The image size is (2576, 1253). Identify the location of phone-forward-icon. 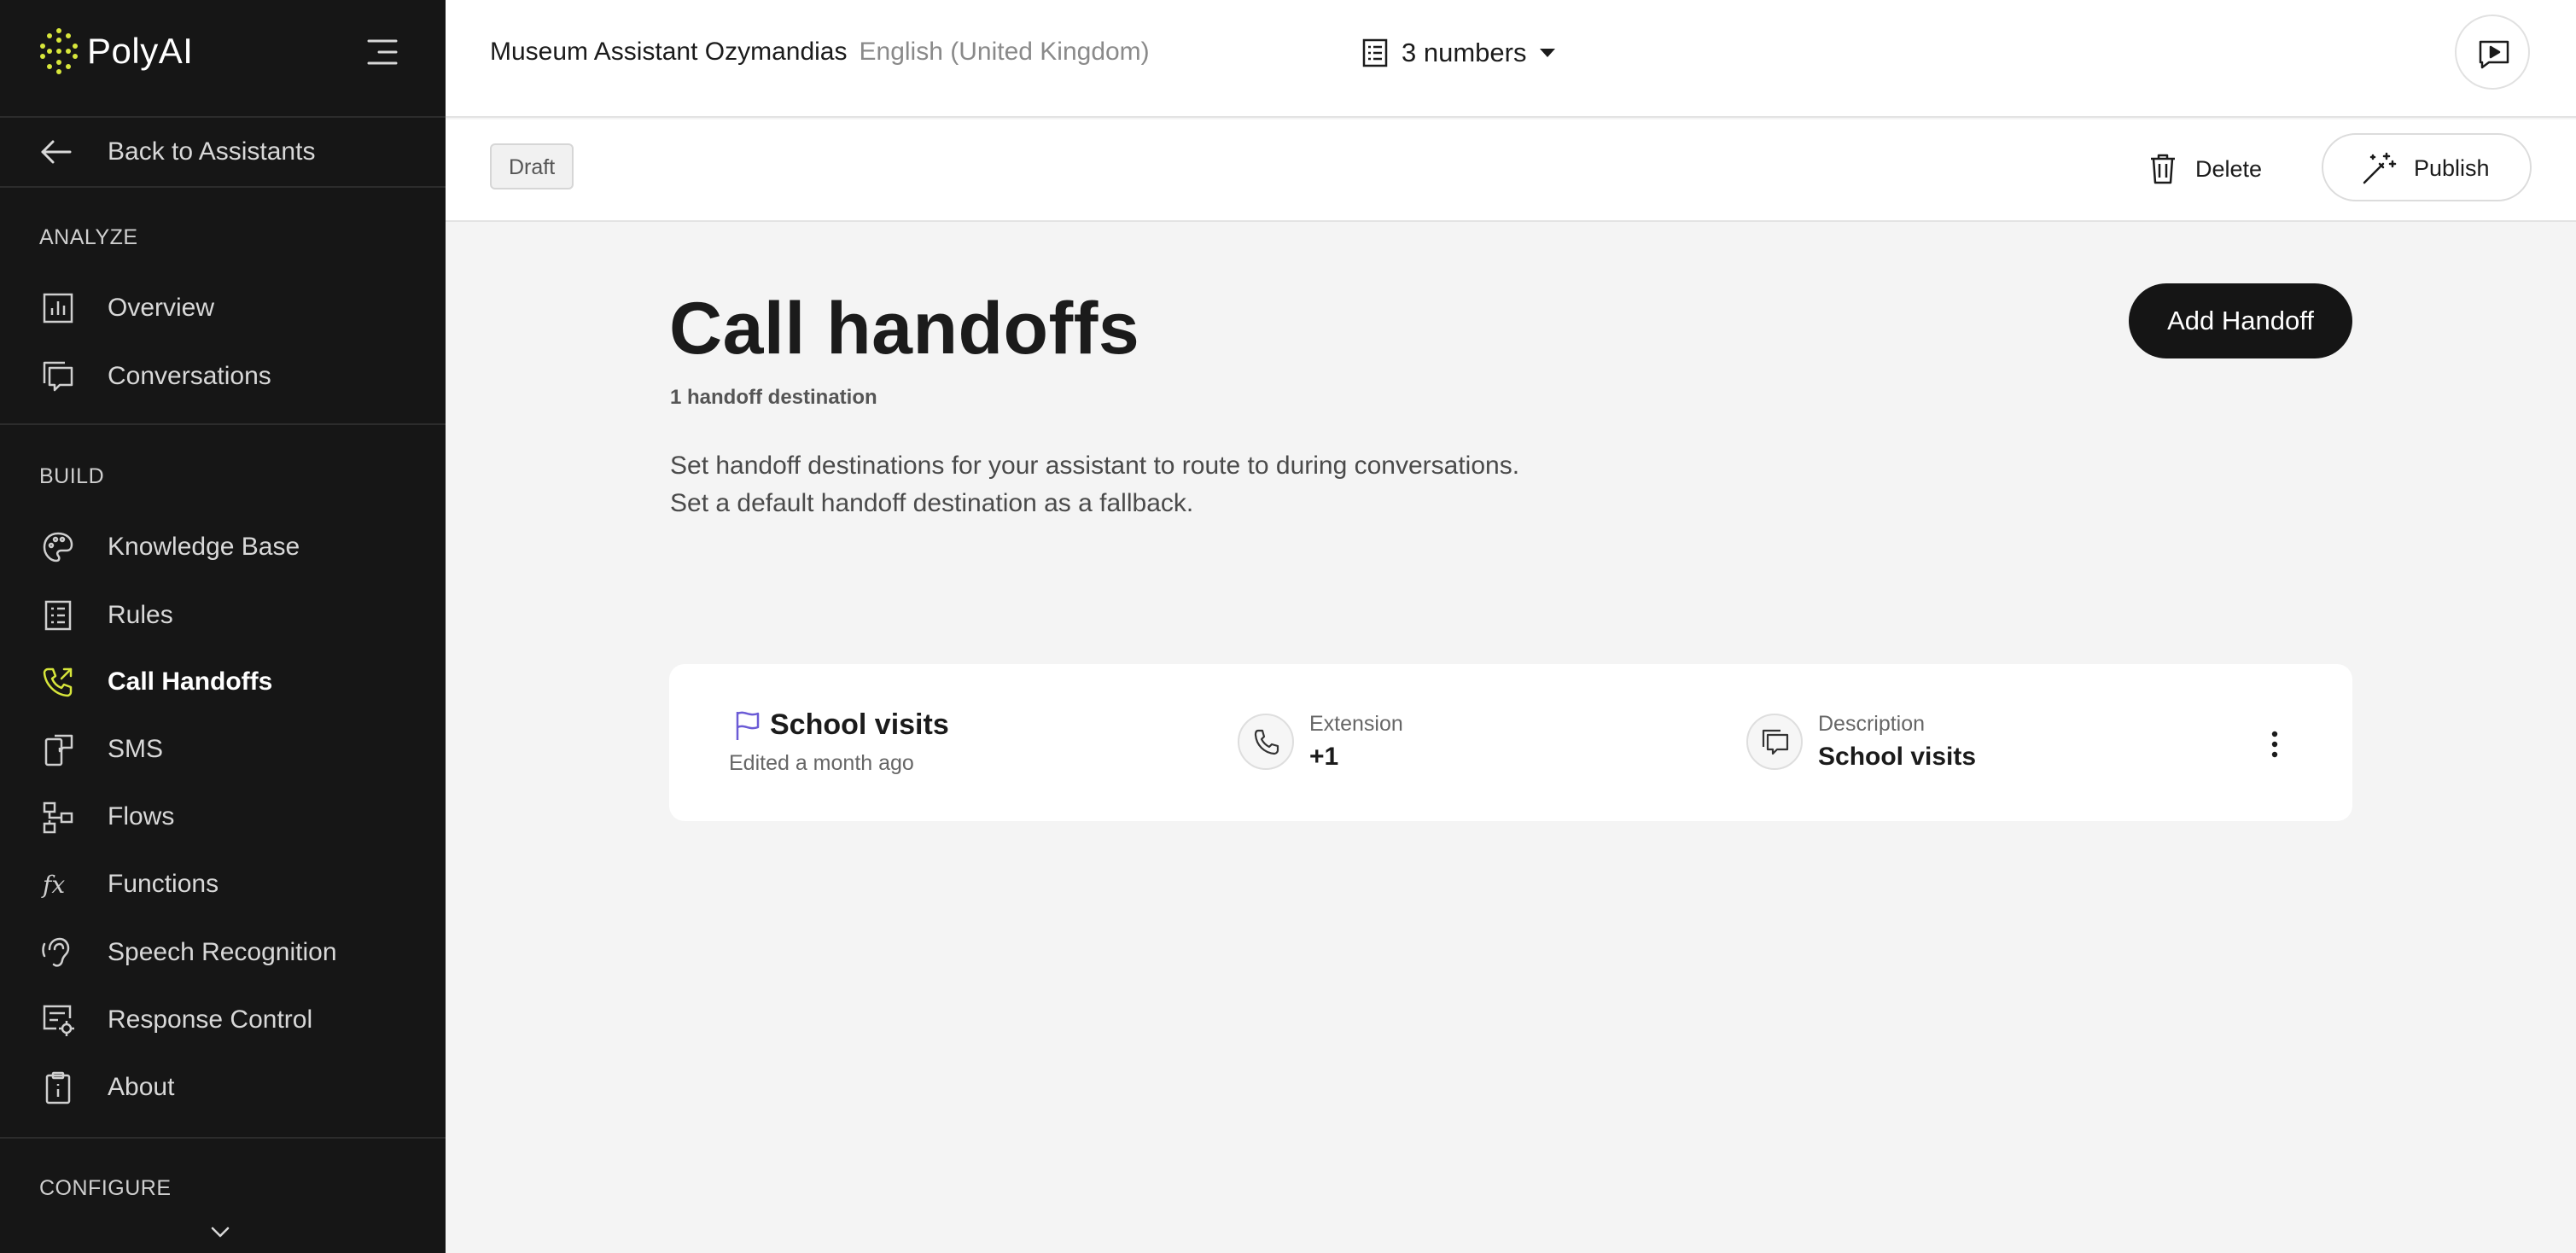
(58, 682).